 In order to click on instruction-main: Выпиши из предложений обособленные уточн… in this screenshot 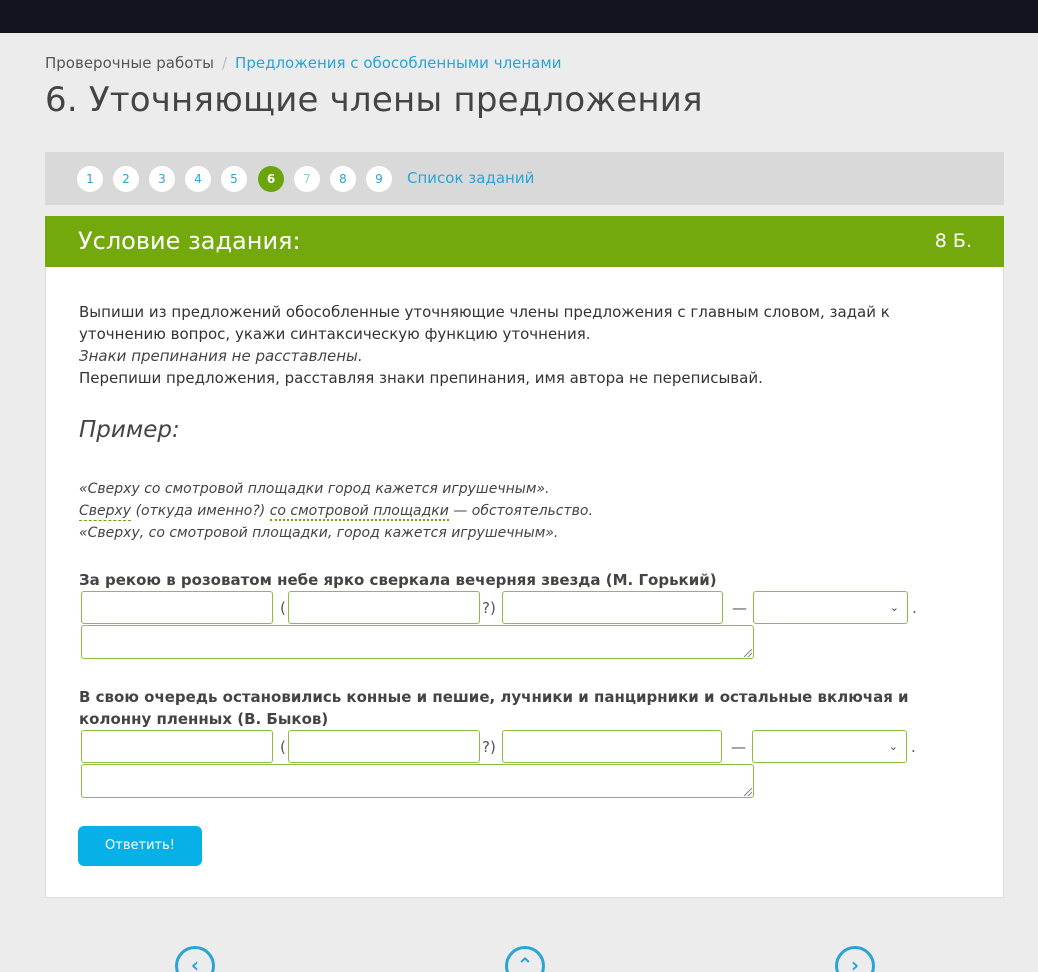, I will do `click(484, 323)`.